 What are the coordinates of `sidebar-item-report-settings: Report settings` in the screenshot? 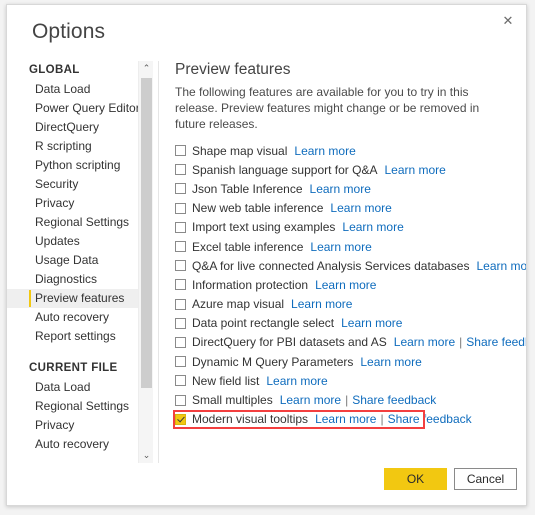 It's located at (72, 336).